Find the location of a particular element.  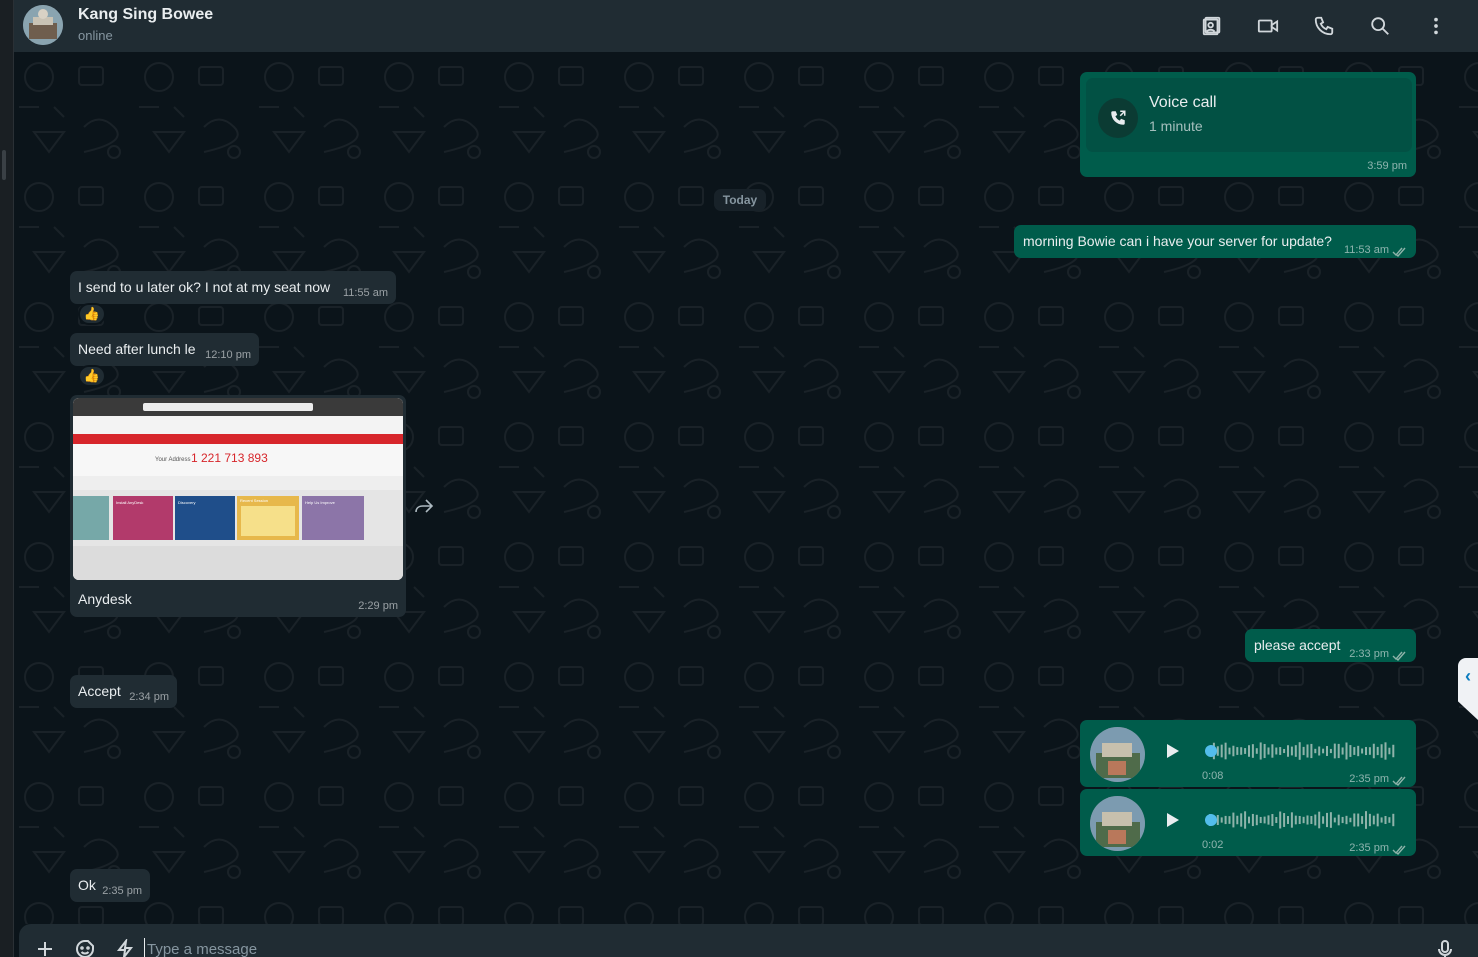

message-text: Need after lunch le is located at coordinates (137, 349).